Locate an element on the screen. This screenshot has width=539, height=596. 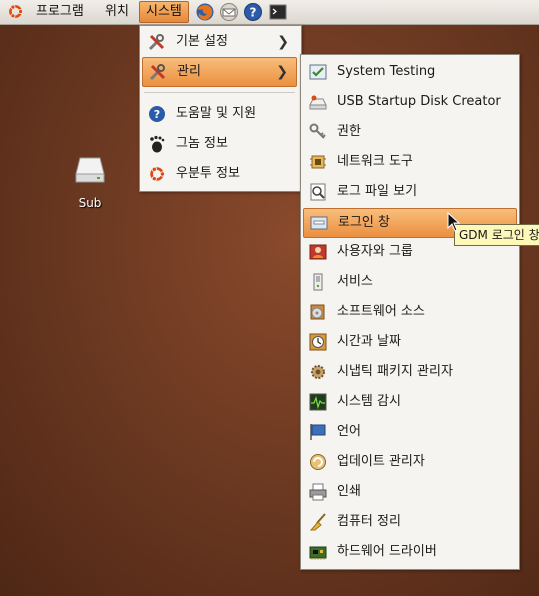
menu-item-label: 기본 설정 is located at coordinates (202, 41).